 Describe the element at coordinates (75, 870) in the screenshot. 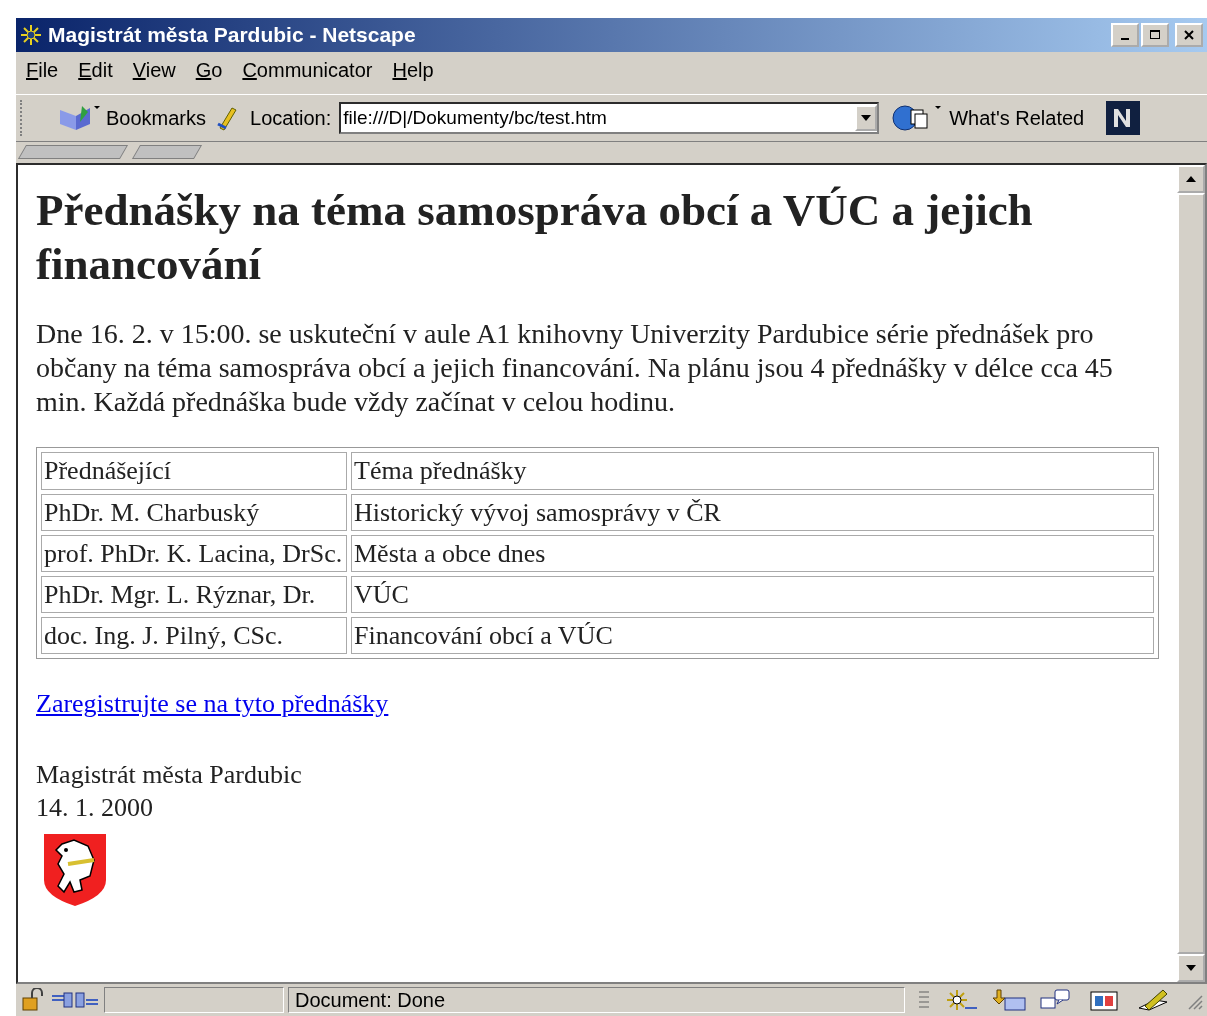

I see `coat-of-arms-icon` at that location.